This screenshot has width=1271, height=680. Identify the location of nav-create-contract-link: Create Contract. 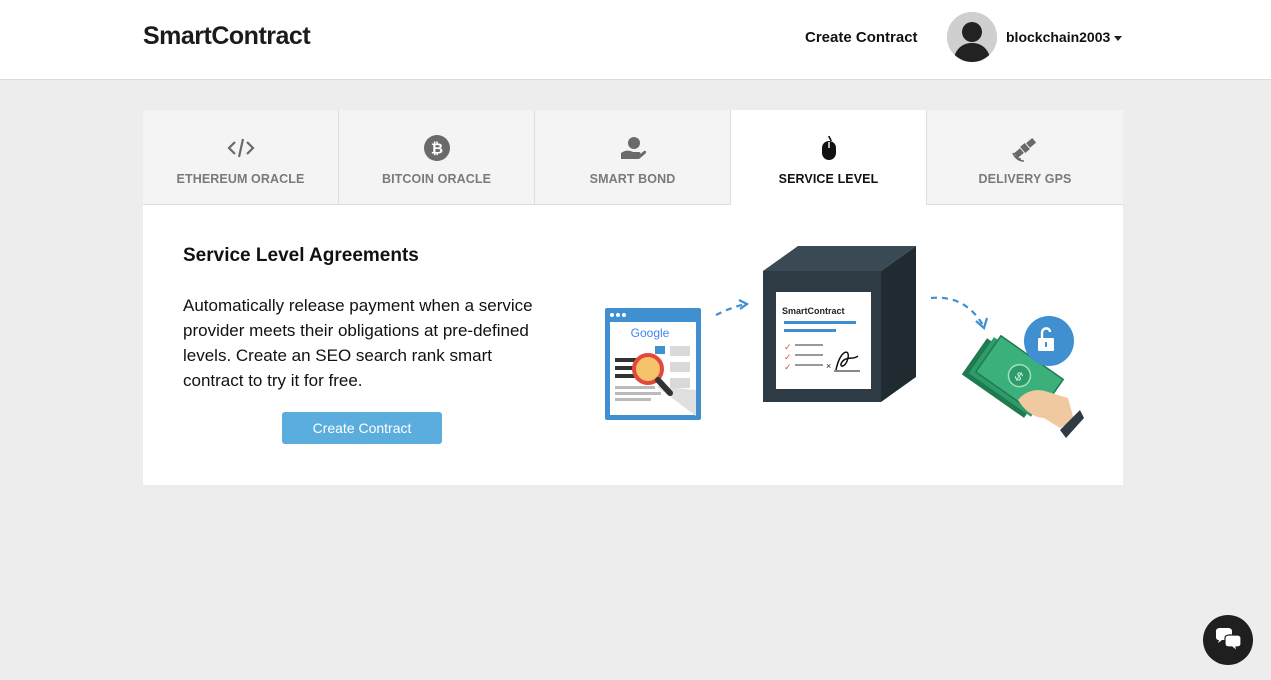
(861, 37).